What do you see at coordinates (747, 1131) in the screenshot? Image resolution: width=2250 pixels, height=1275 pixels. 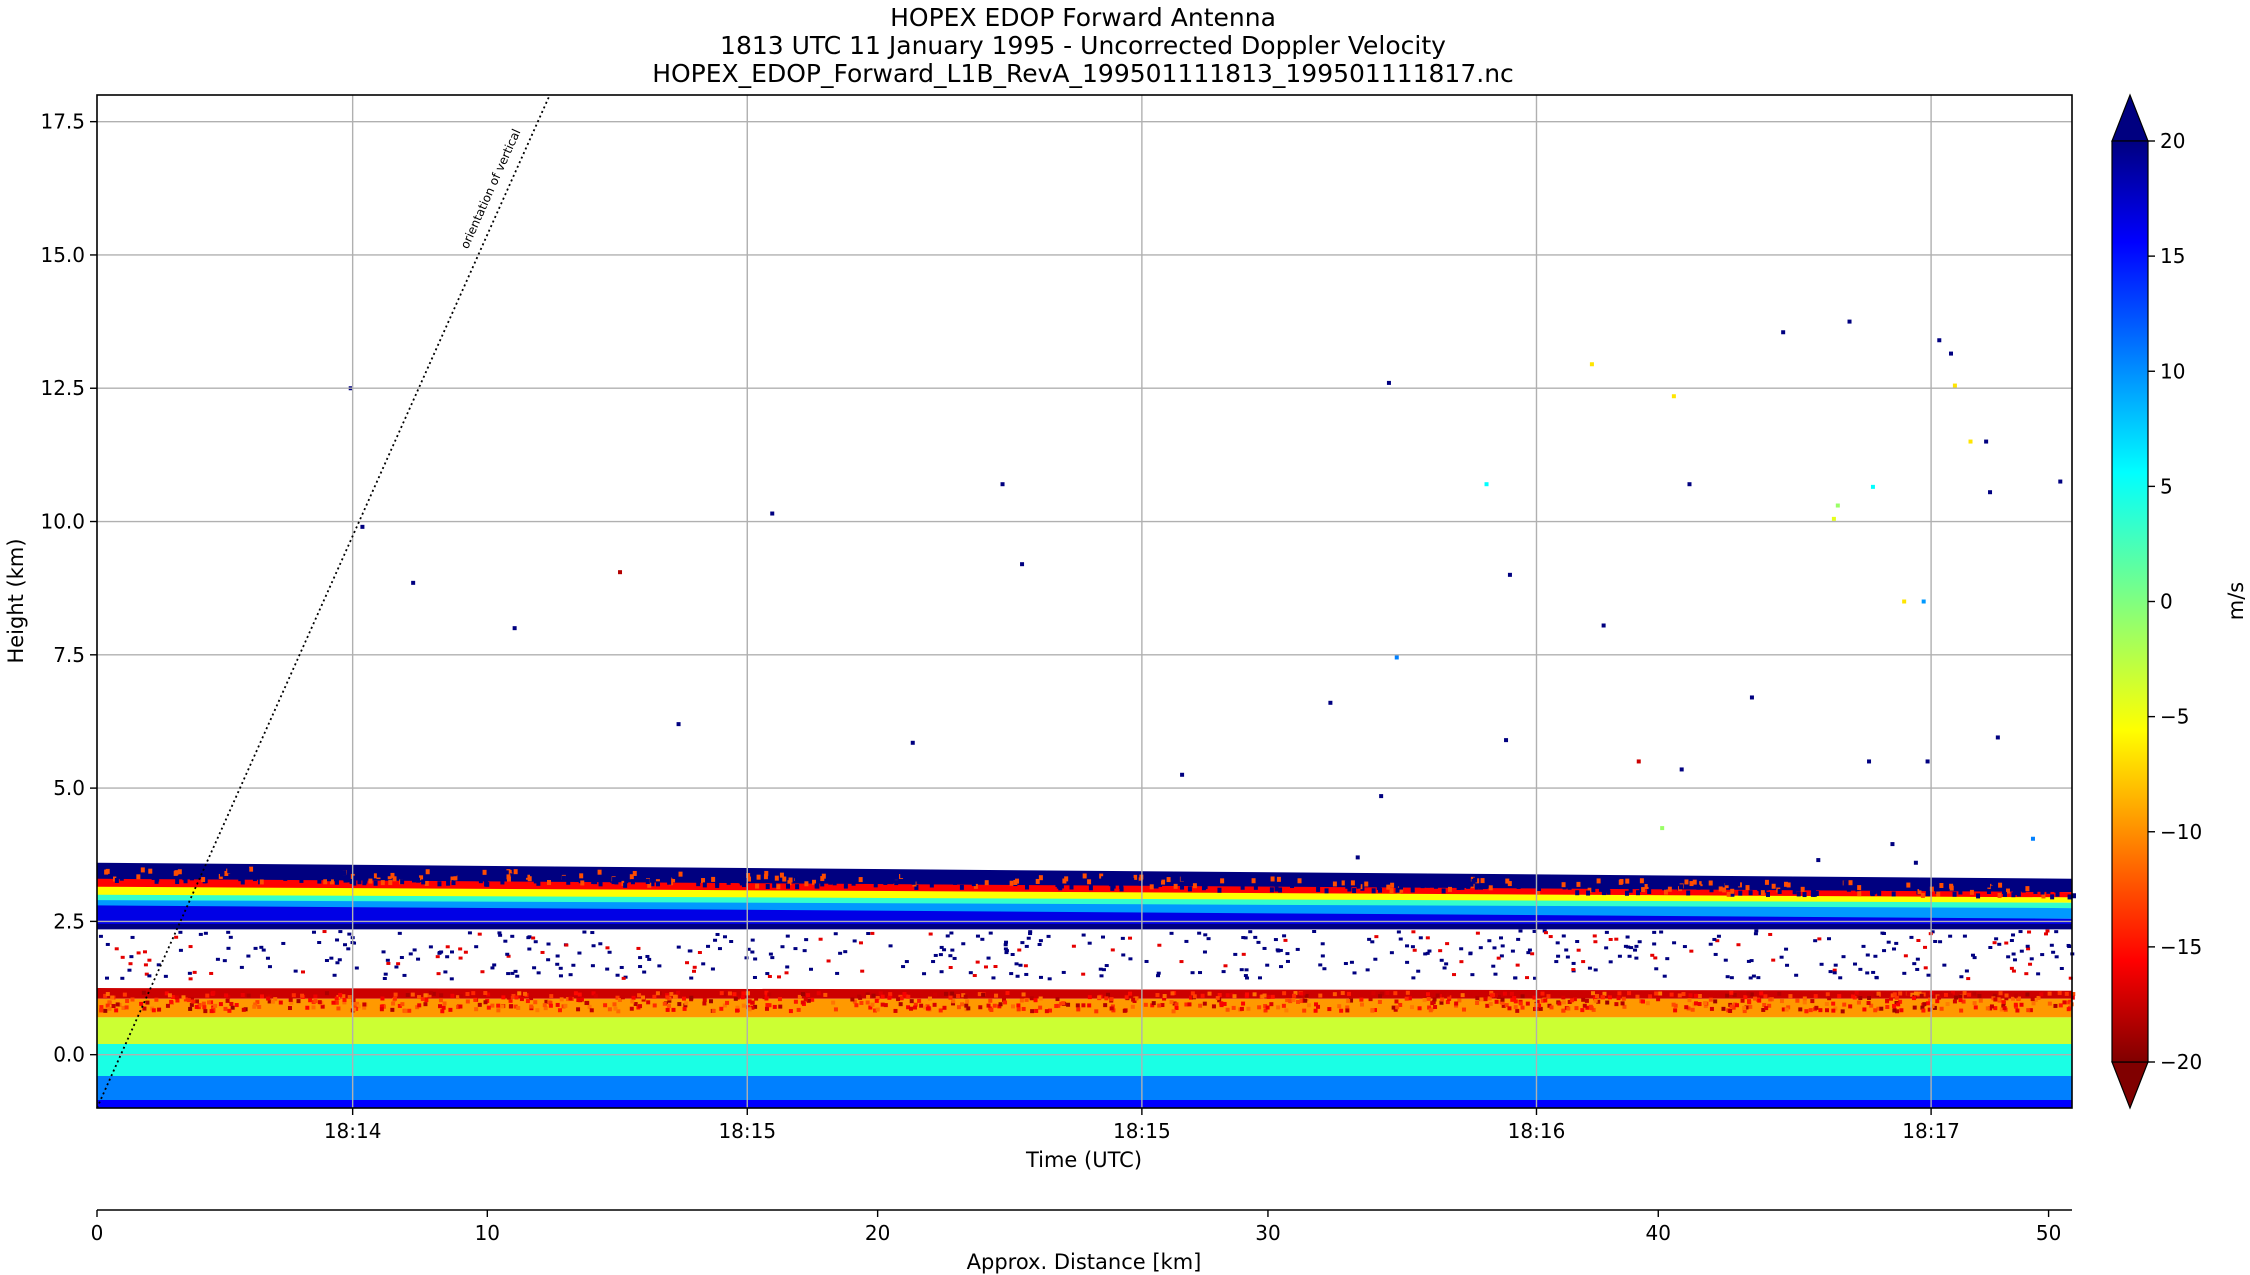 I see `time-tick-label: 18:15` at bounding box center [747, 1131].